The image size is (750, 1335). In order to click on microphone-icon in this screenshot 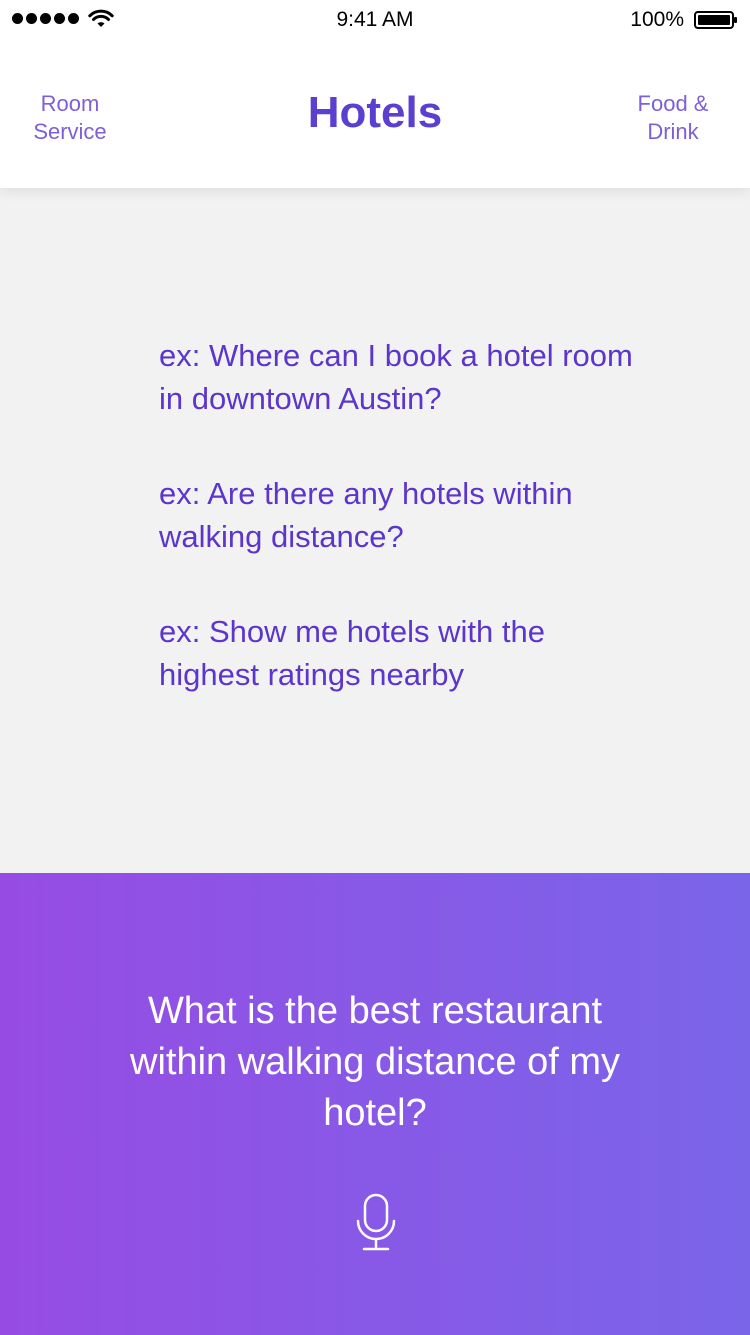, I will do `click(376, 1223)`.